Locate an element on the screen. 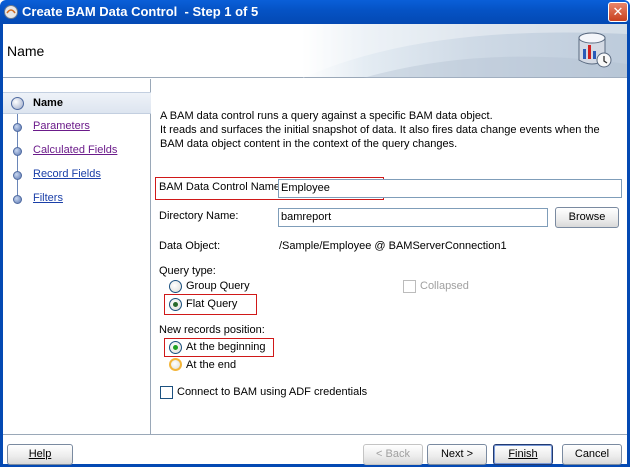  cancel-button: Cancel is located at coordinates (592, 454).